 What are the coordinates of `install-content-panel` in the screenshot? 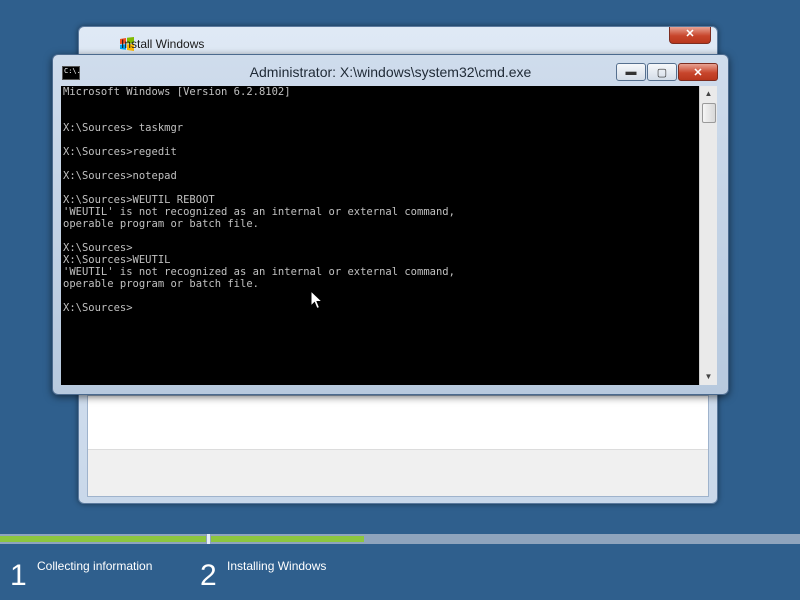 It's located at (398, 446).